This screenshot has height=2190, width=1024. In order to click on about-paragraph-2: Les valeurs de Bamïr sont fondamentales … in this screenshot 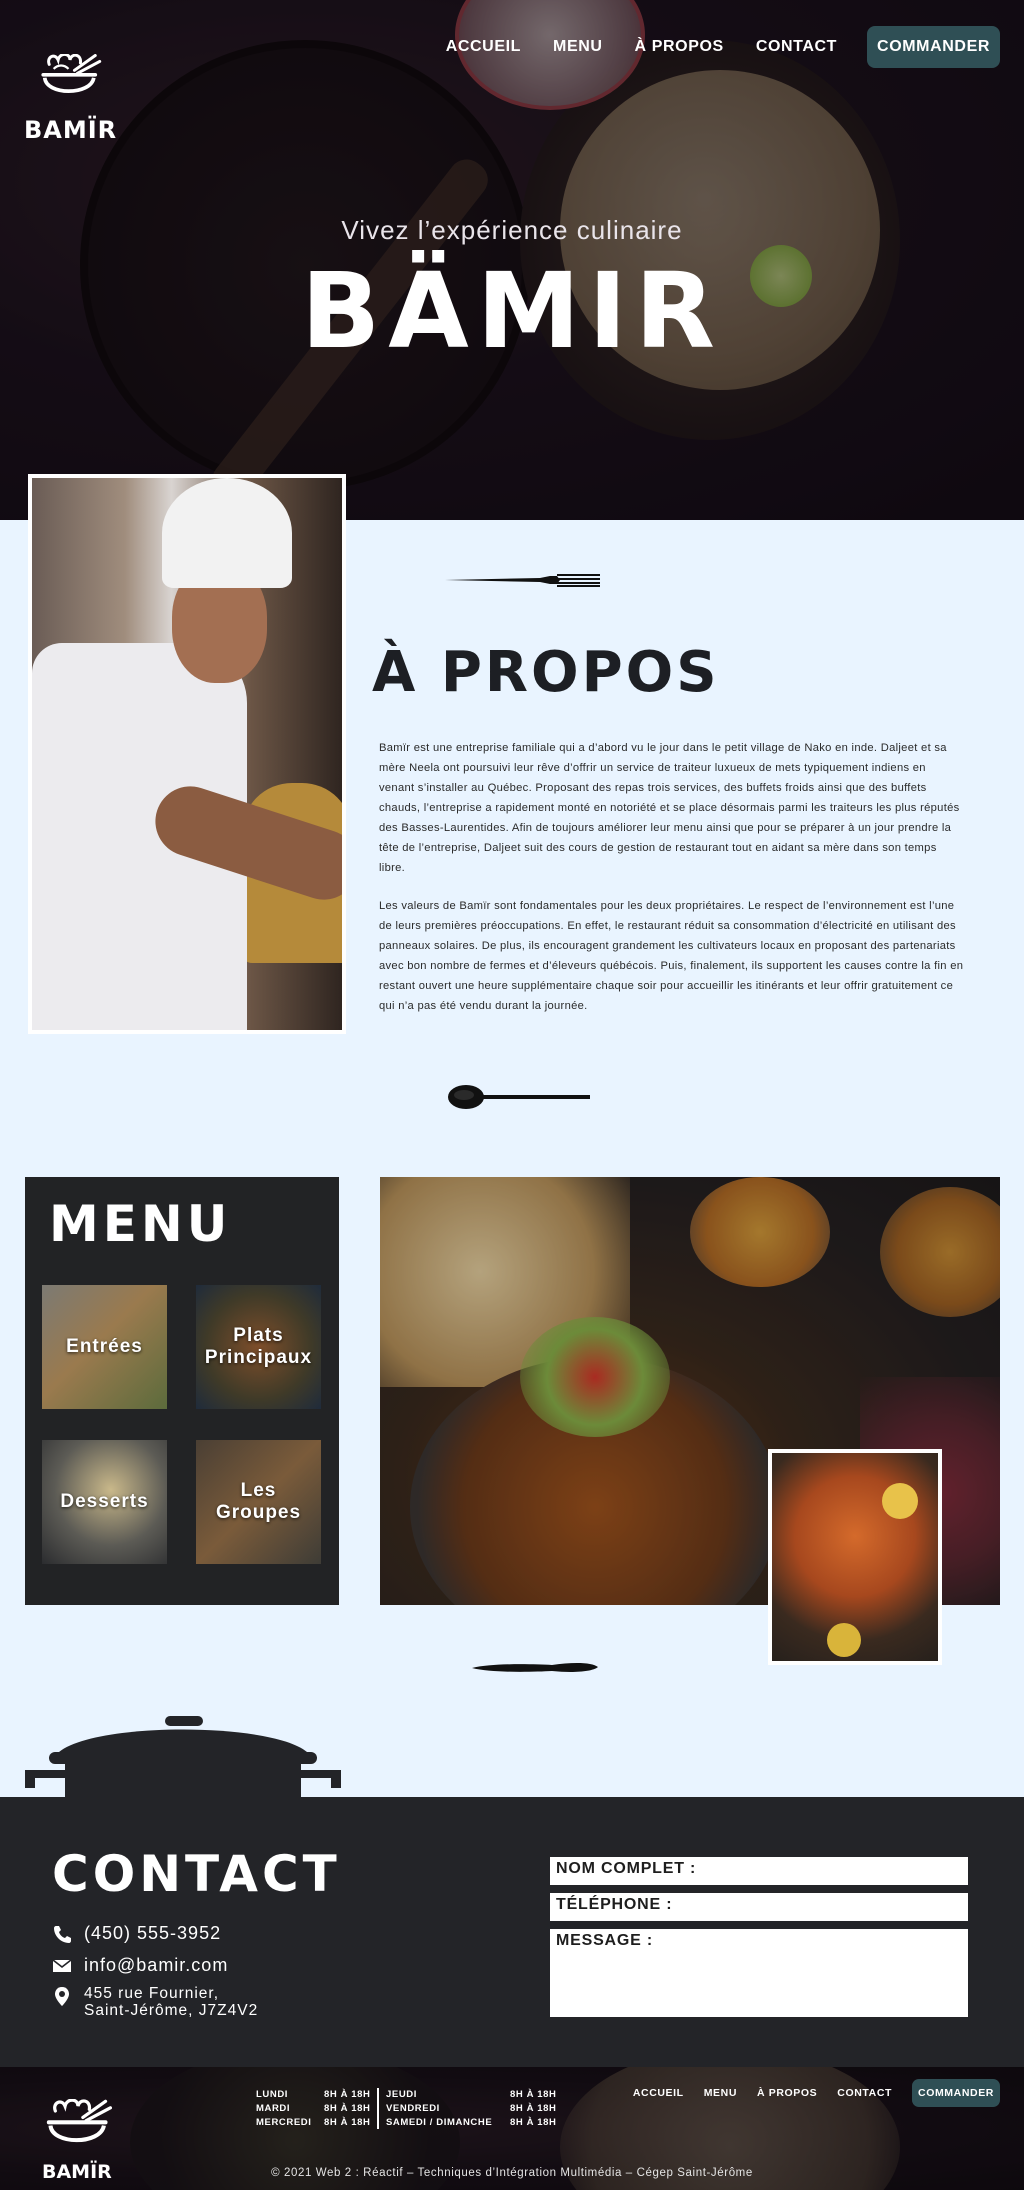, I will do `click(671, 956)`.